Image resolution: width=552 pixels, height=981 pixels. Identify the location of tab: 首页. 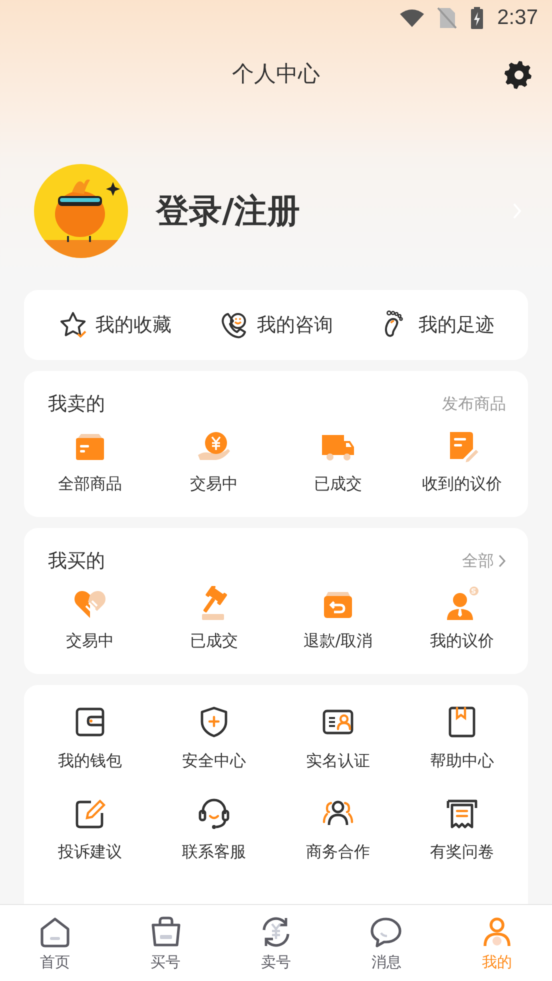
(55, 943).